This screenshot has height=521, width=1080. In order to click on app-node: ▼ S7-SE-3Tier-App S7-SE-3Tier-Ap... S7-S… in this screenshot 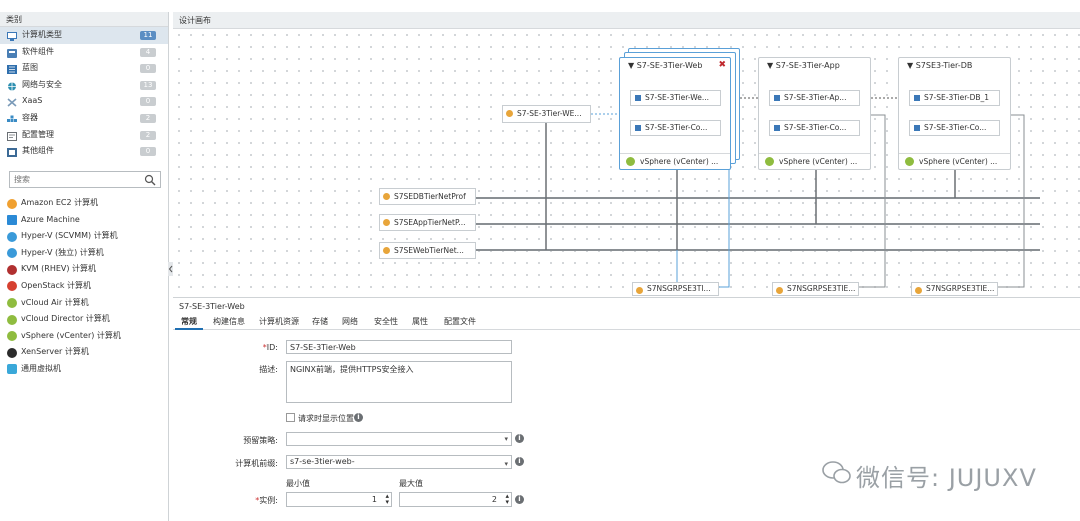, I will do `click(814, 113)`.